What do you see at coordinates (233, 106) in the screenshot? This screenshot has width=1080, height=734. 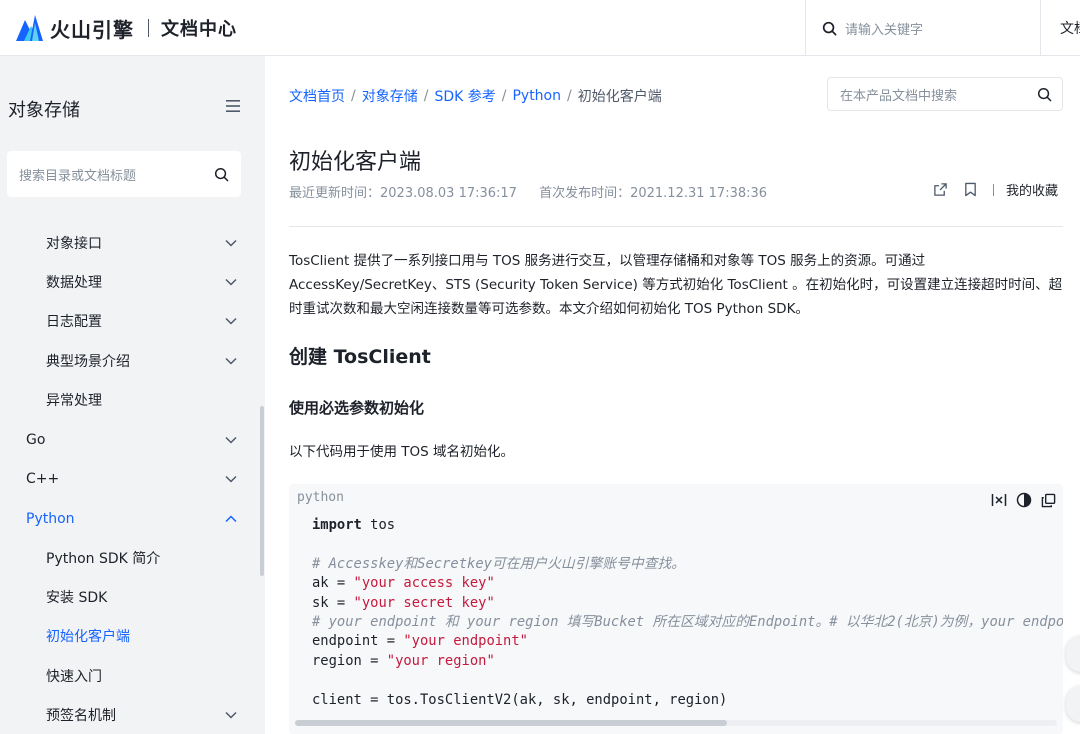 I see `menu-icon` at bounding box center [233, 106].